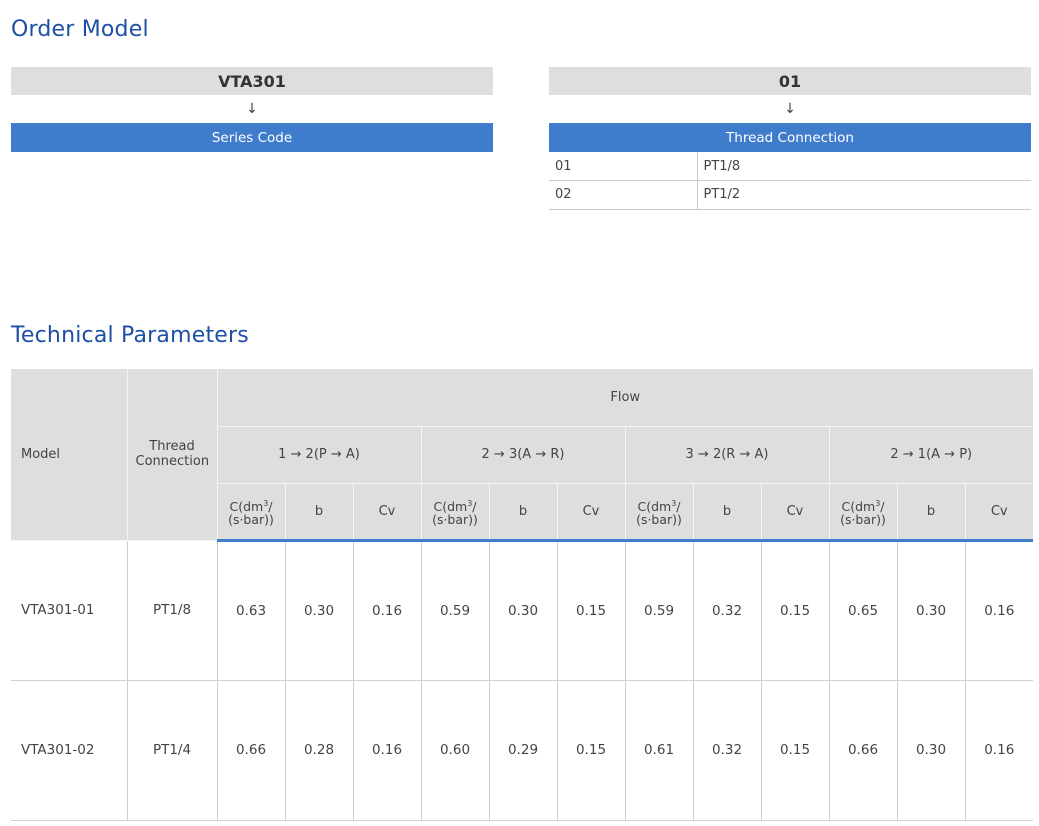  I want to click on thread-code-value: 01, so click(790, 81).